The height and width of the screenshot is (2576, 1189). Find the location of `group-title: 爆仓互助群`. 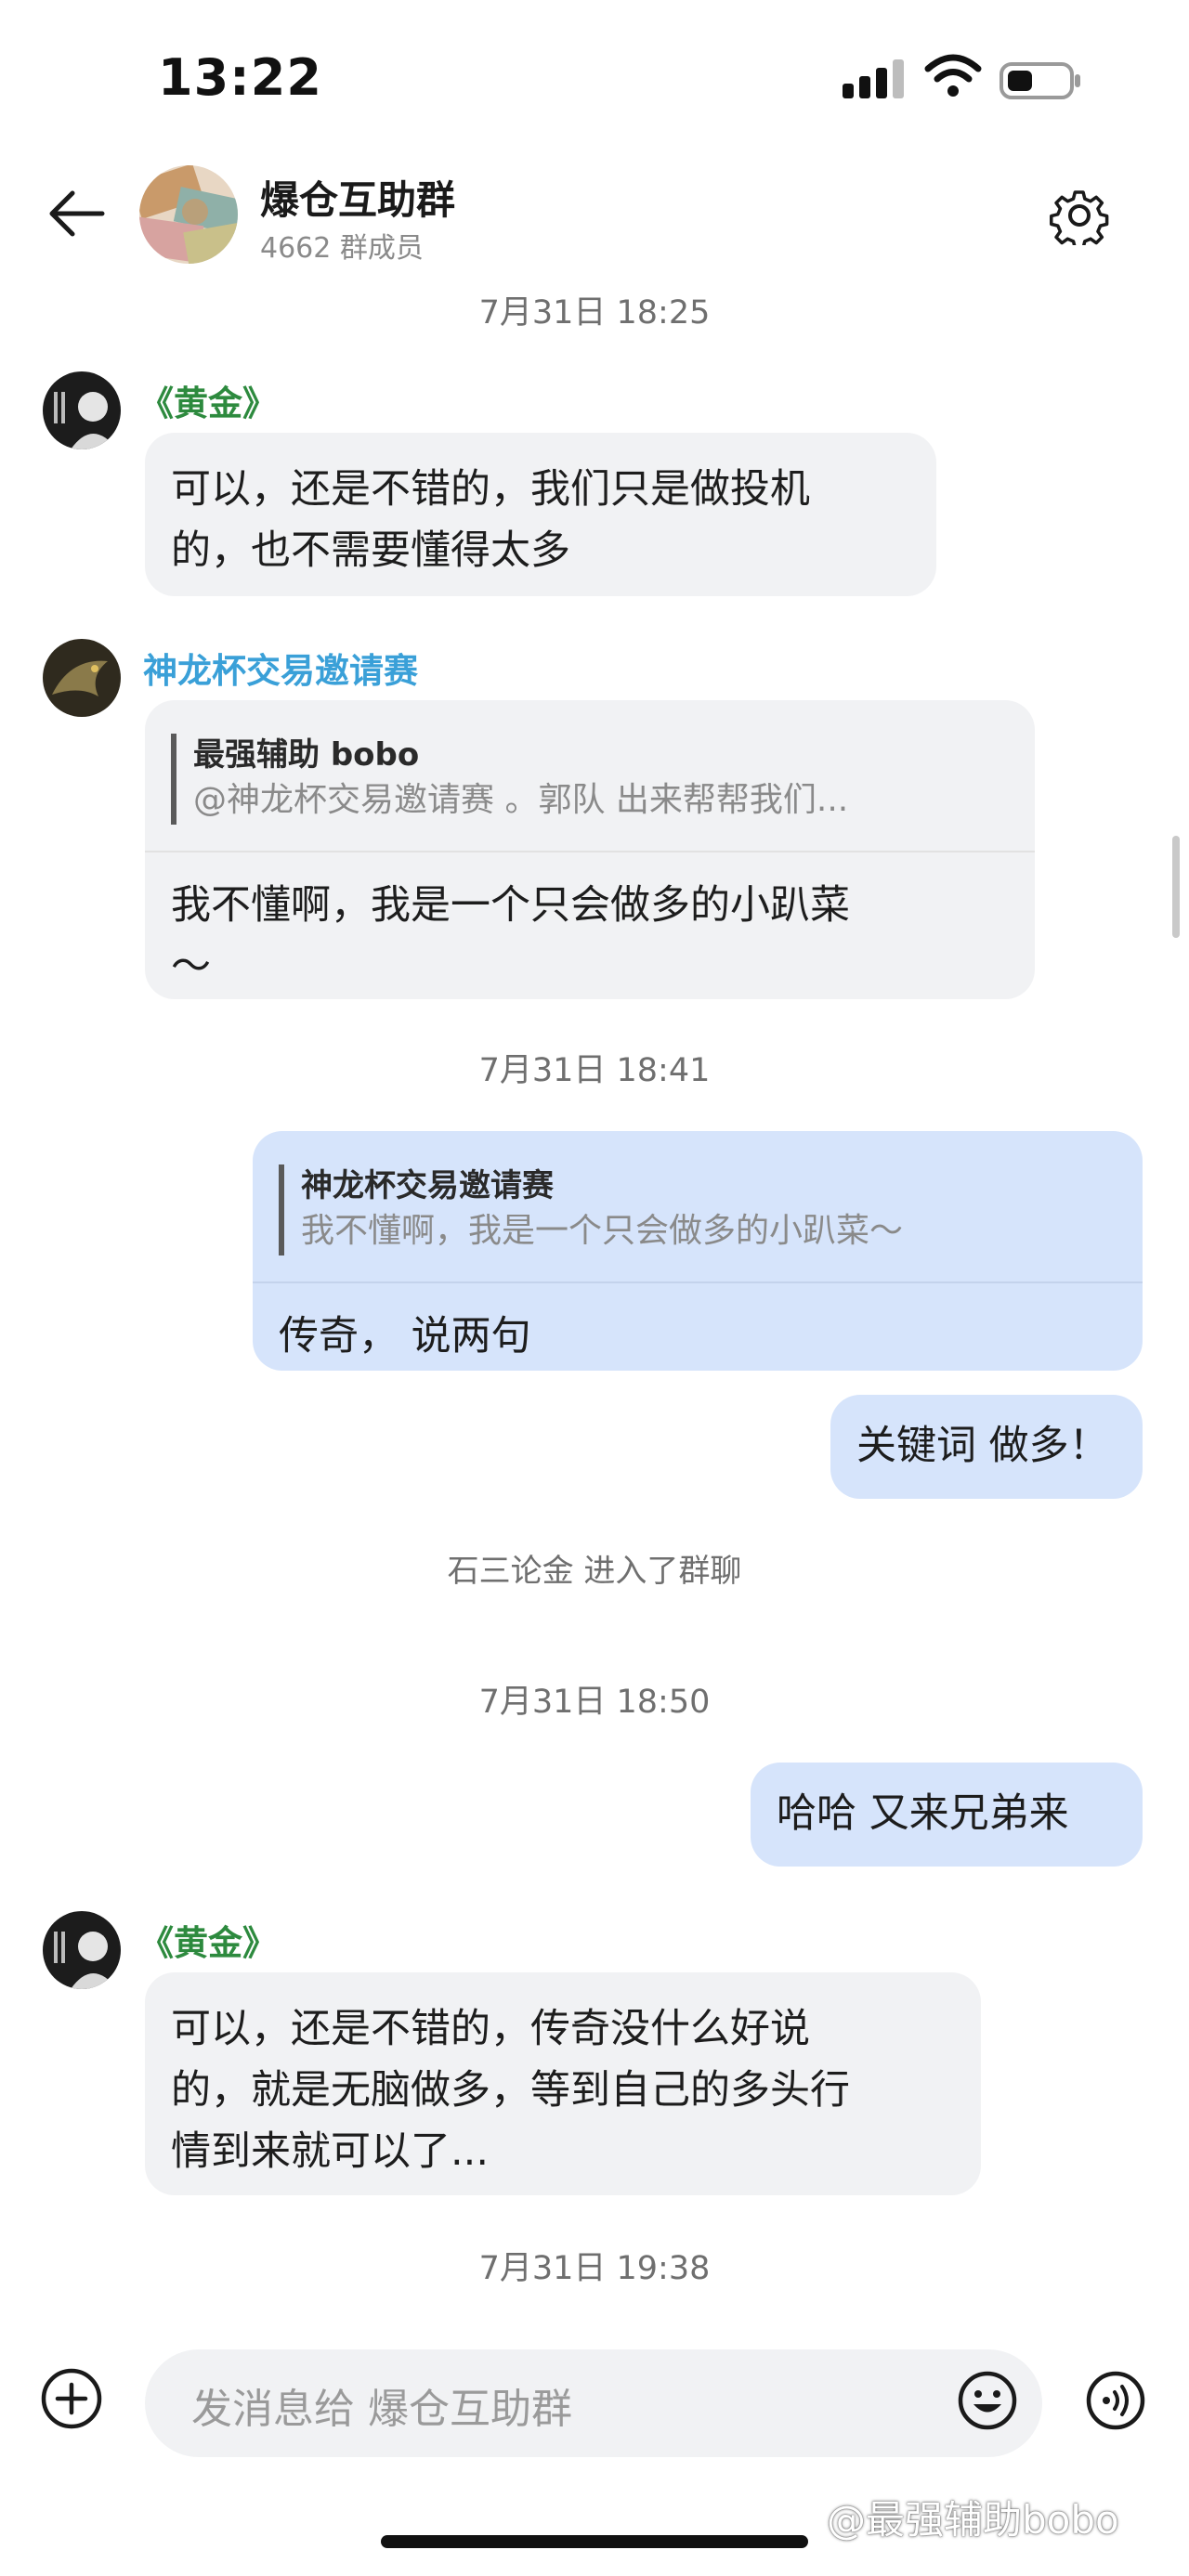

group-title: 爆仓互助群 is located at coordinates (358, 200).